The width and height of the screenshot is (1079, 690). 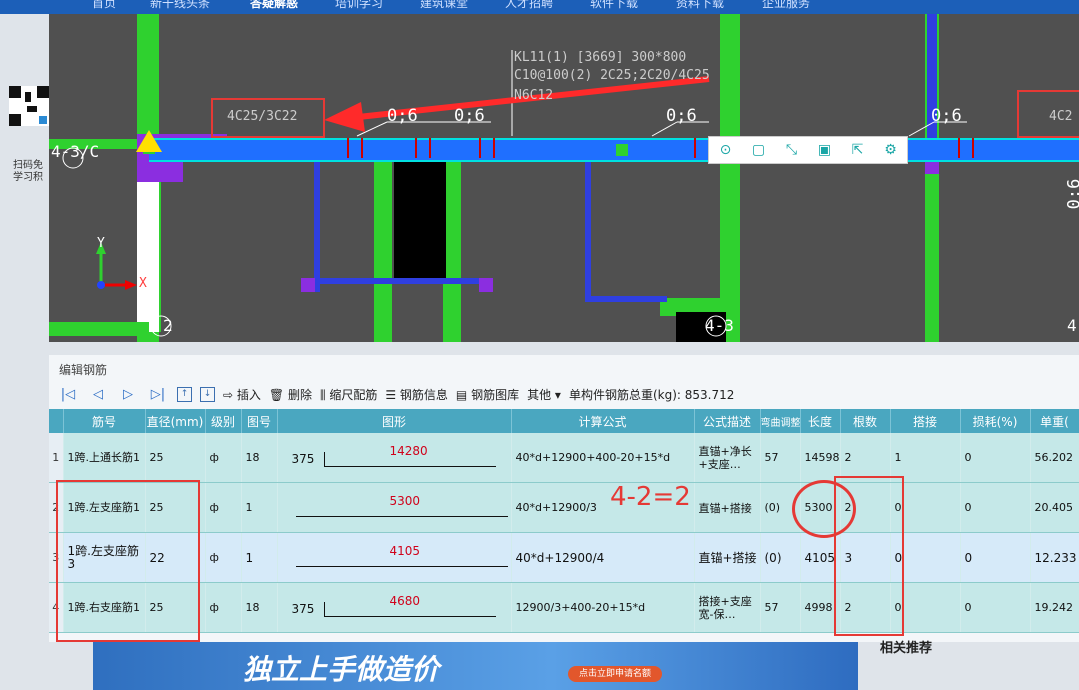 I want to click on cell-unit-weight: 12.233, so click(x=1054, y=557).